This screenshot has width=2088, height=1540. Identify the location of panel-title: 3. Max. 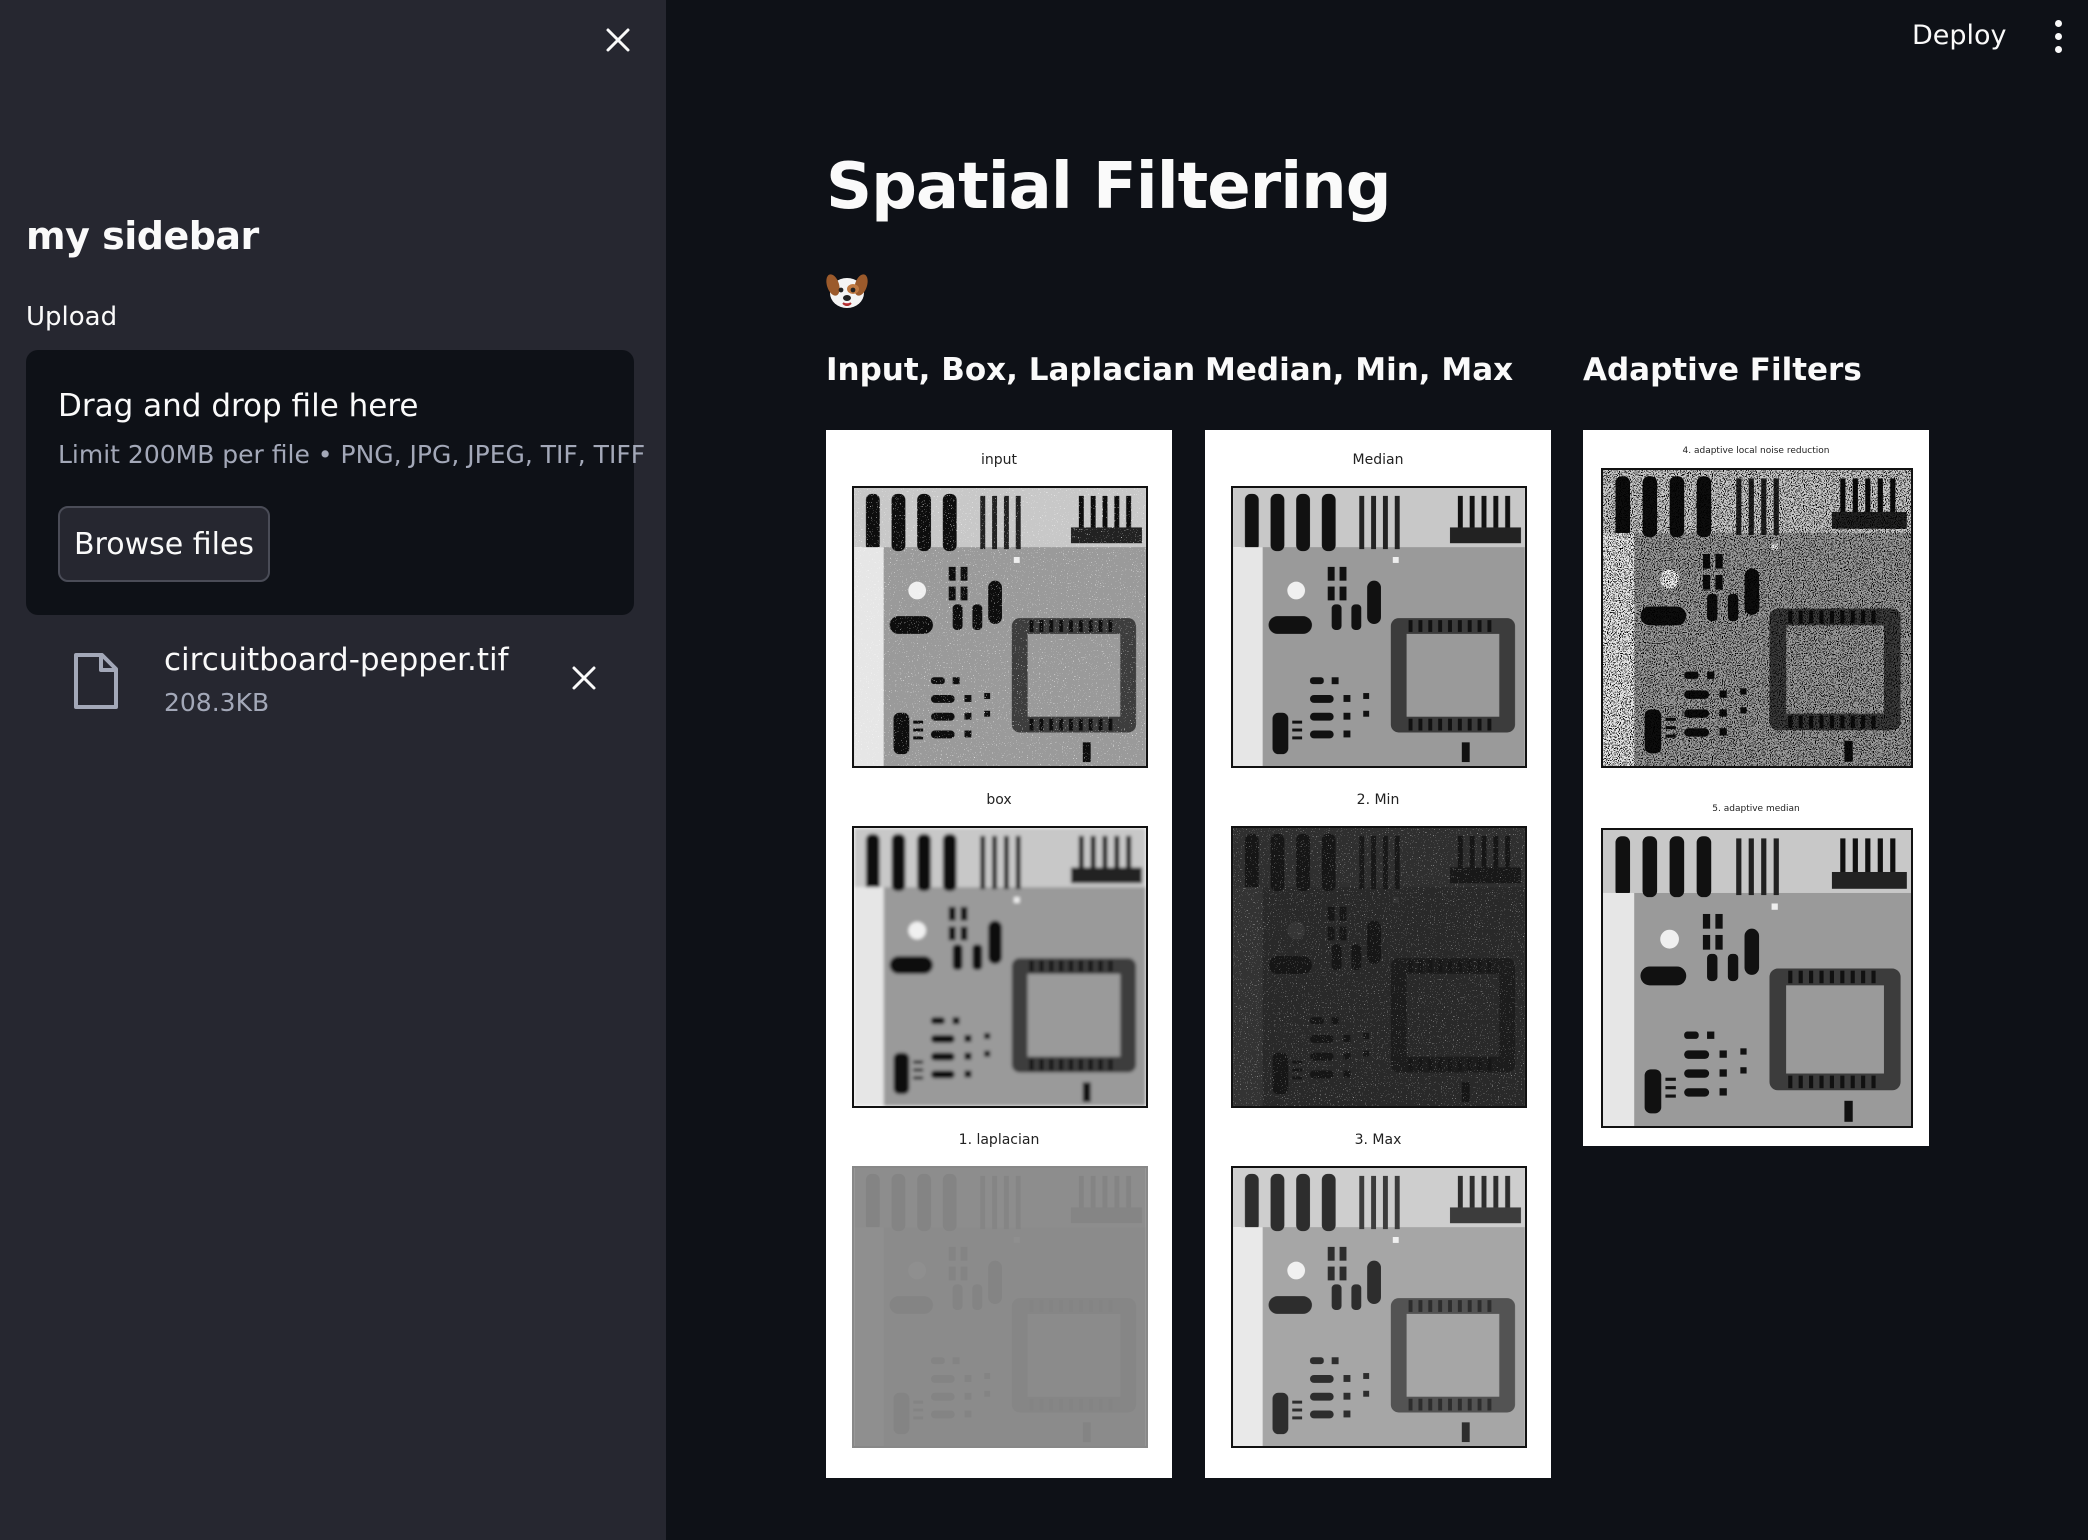
(1378, 1140).